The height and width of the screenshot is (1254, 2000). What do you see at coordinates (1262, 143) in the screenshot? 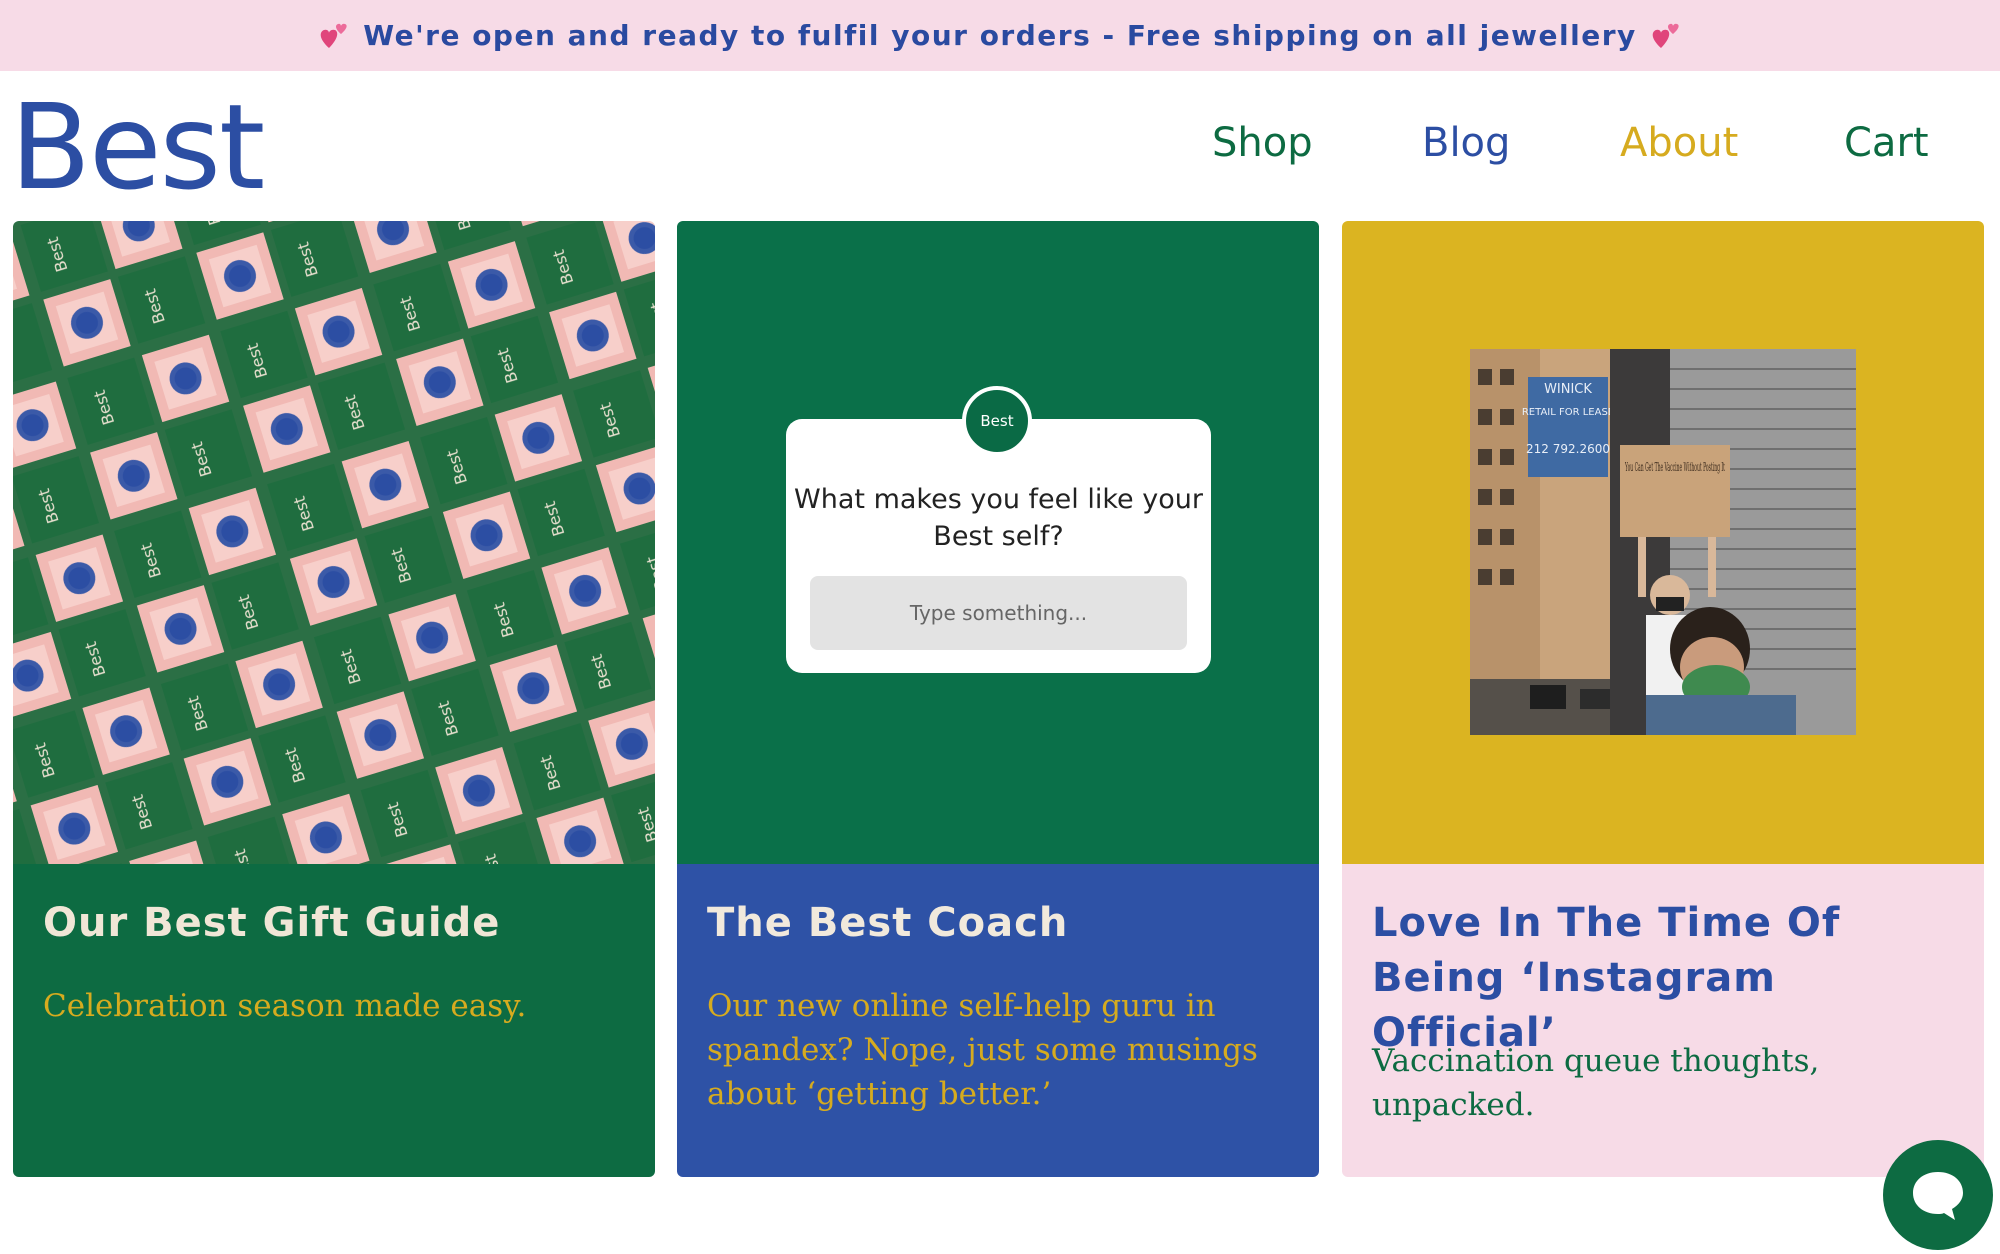
I see `nav-shop: Shop` at bounding box center [1262, 143].